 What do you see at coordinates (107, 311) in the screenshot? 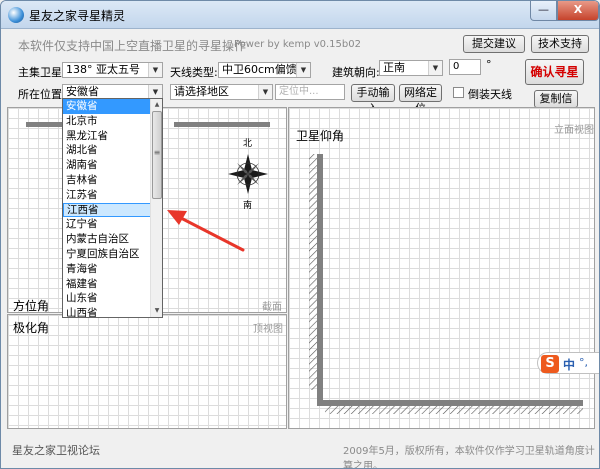
I see `dropdown-option: 山西省` at bounding box center [107, 311].